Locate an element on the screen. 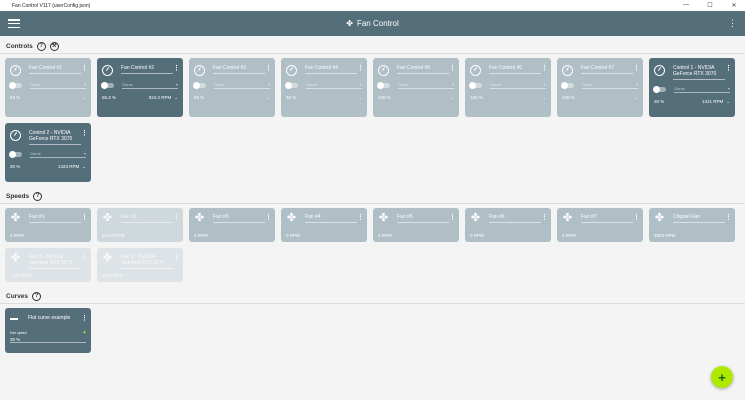 The height and width of the screenshot is (400, 745). control-card: Fan Control #6 ⋮ Game ▾ 100 % ⌄ is located at coordinates (508, 87).